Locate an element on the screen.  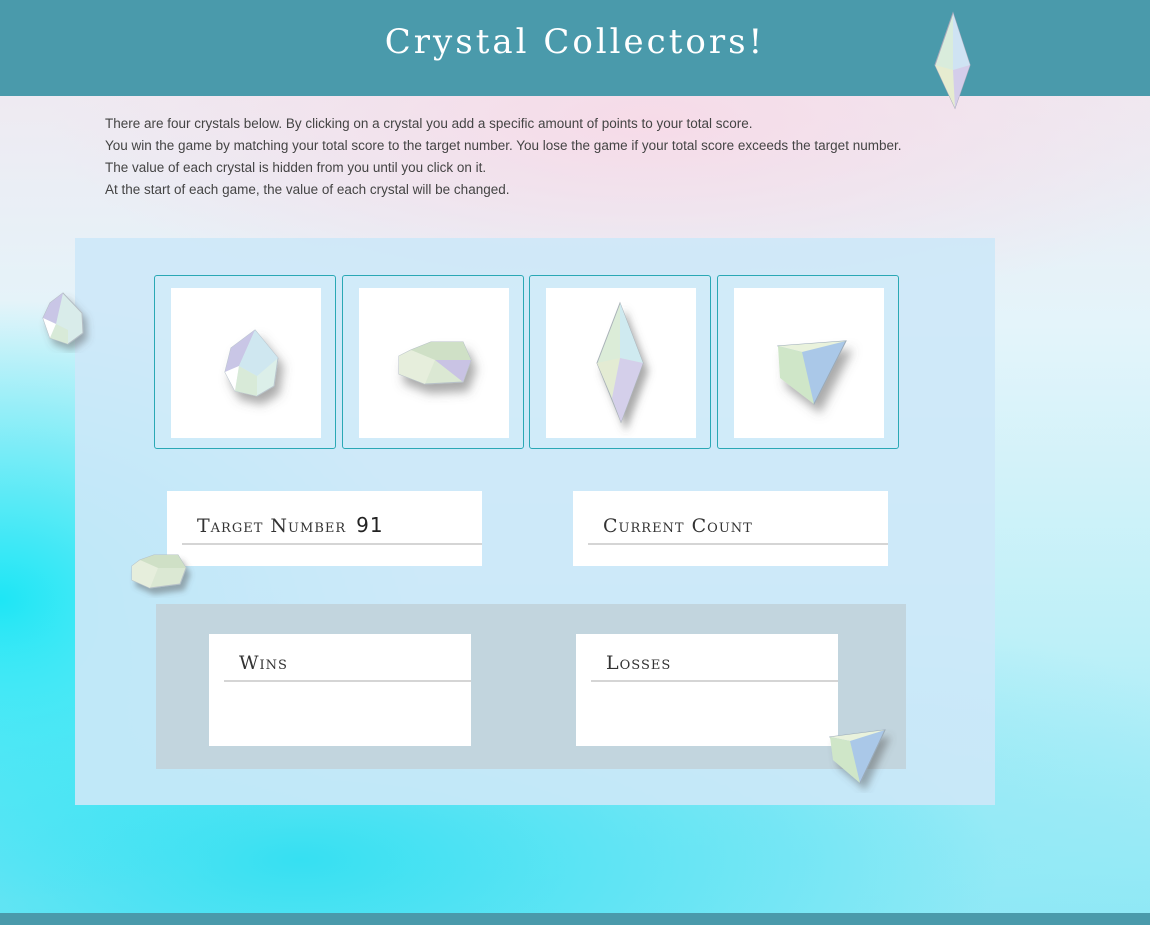
deco-round-crystal-icon is located at coordinates (63, 318).